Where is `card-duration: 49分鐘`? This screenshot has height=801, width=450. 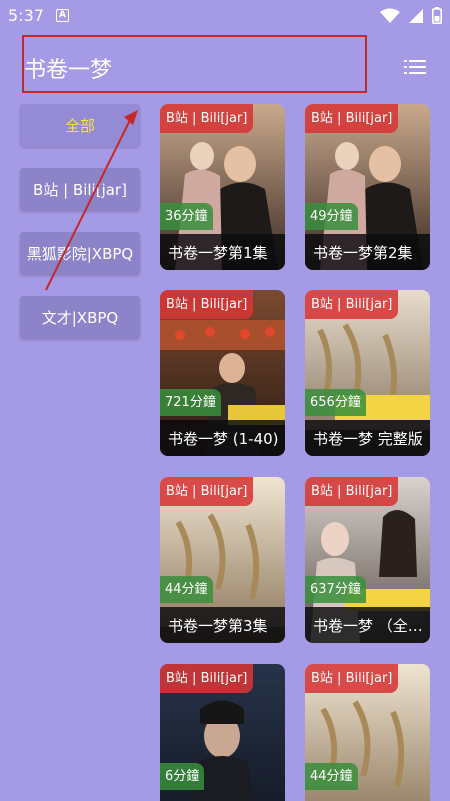
card-duration: 49分鐘 is located at coordinates (331, 216).